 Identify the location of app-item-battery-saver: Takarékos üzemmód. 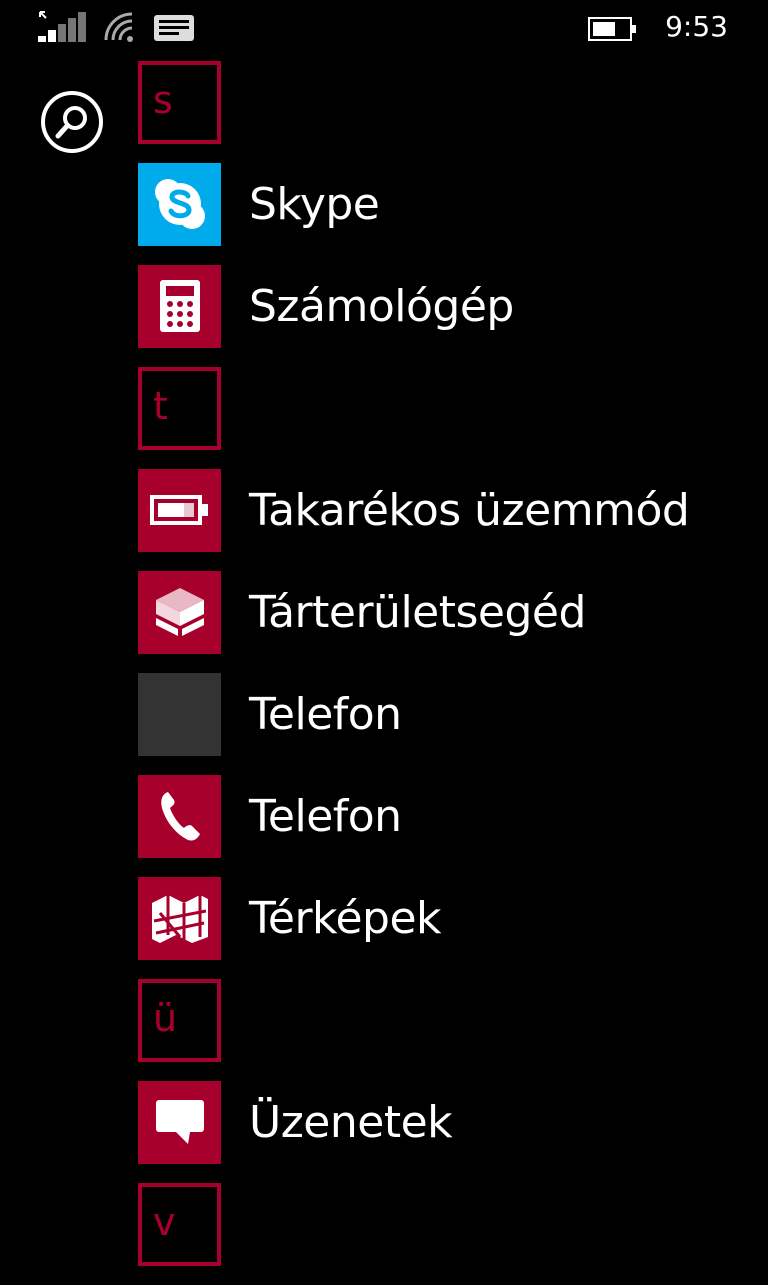
(448, 510).